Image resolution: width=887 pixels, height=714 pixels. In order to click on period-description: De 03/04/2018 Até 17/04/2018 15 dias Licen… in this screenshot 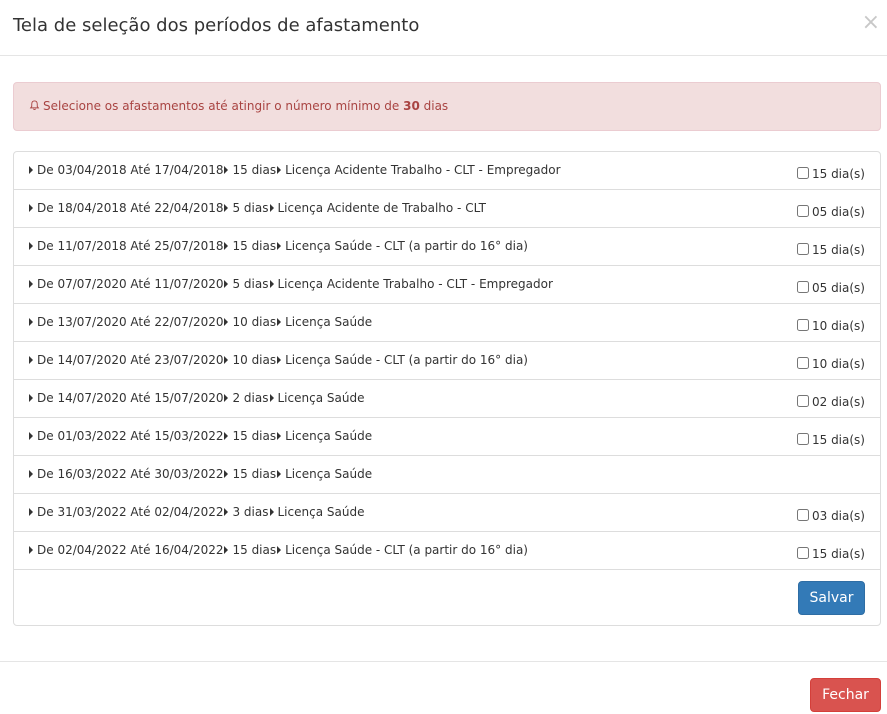, I will do `click(294, 170)`.